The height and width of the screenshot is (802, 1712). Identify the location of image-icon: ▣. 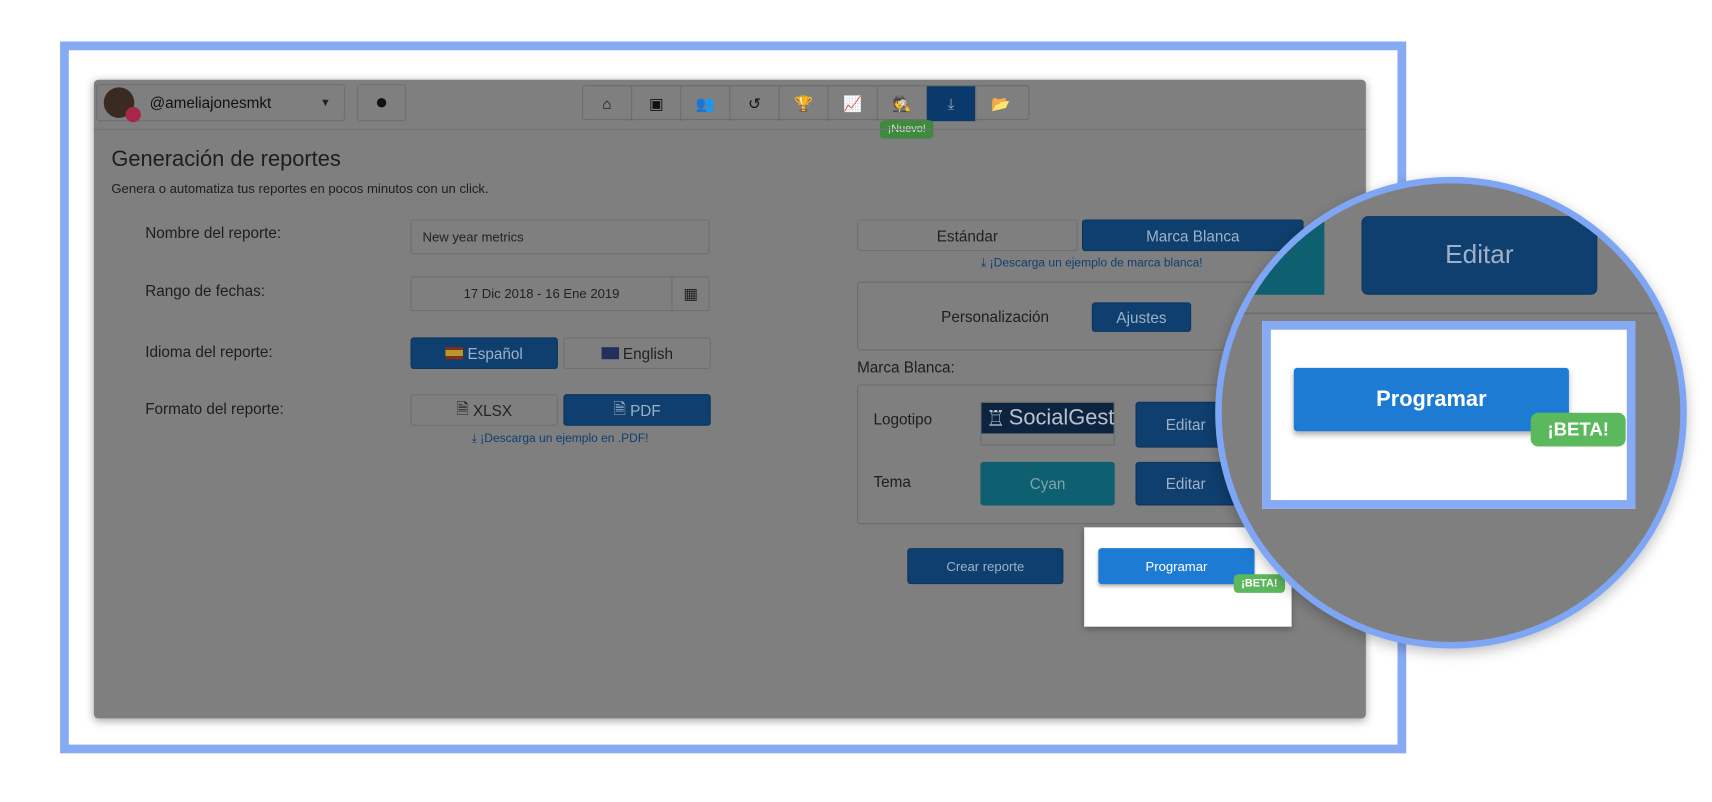
(656, 103).